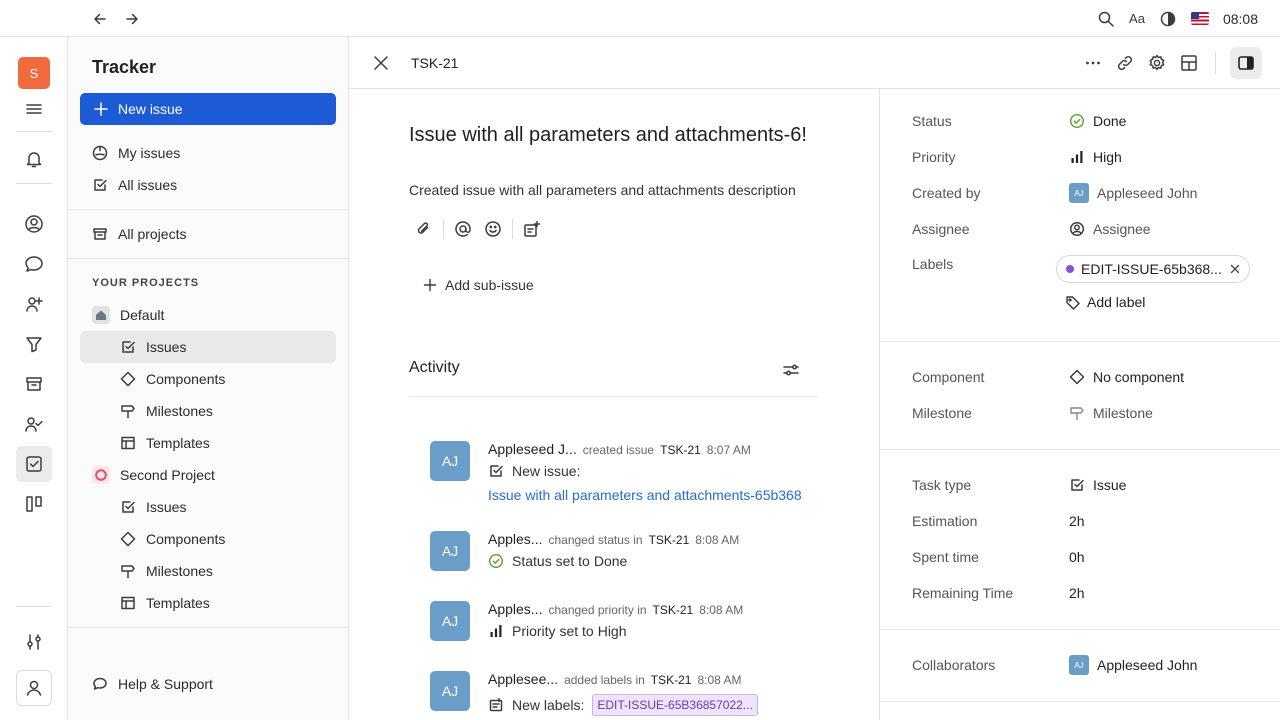  What do you see at coordinates (1110, 121) in the screenshot?
I see `status-value: Done` at bounding box center [1110, 121].